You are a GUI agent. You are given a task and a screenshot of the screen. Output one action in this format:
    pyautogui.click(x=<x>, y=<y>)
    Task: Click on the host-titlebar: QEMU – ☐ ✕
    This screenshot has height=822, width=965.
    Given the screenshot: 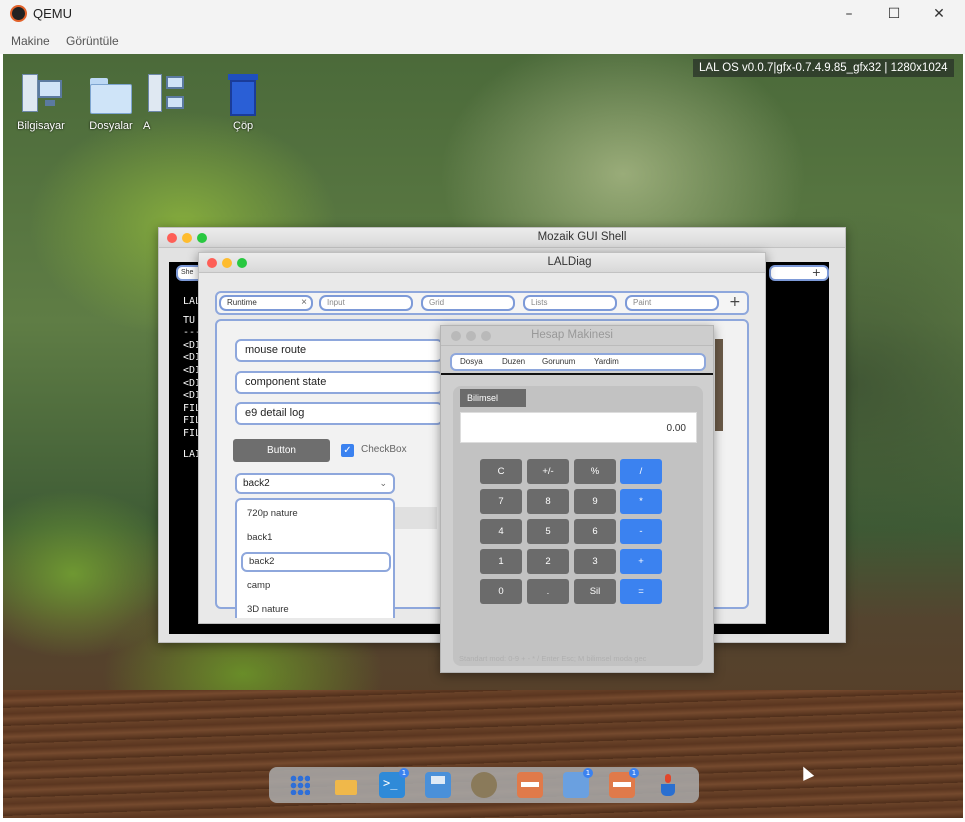 What is the action you would take?
    pyautogui.click(x=482, y=14)
    